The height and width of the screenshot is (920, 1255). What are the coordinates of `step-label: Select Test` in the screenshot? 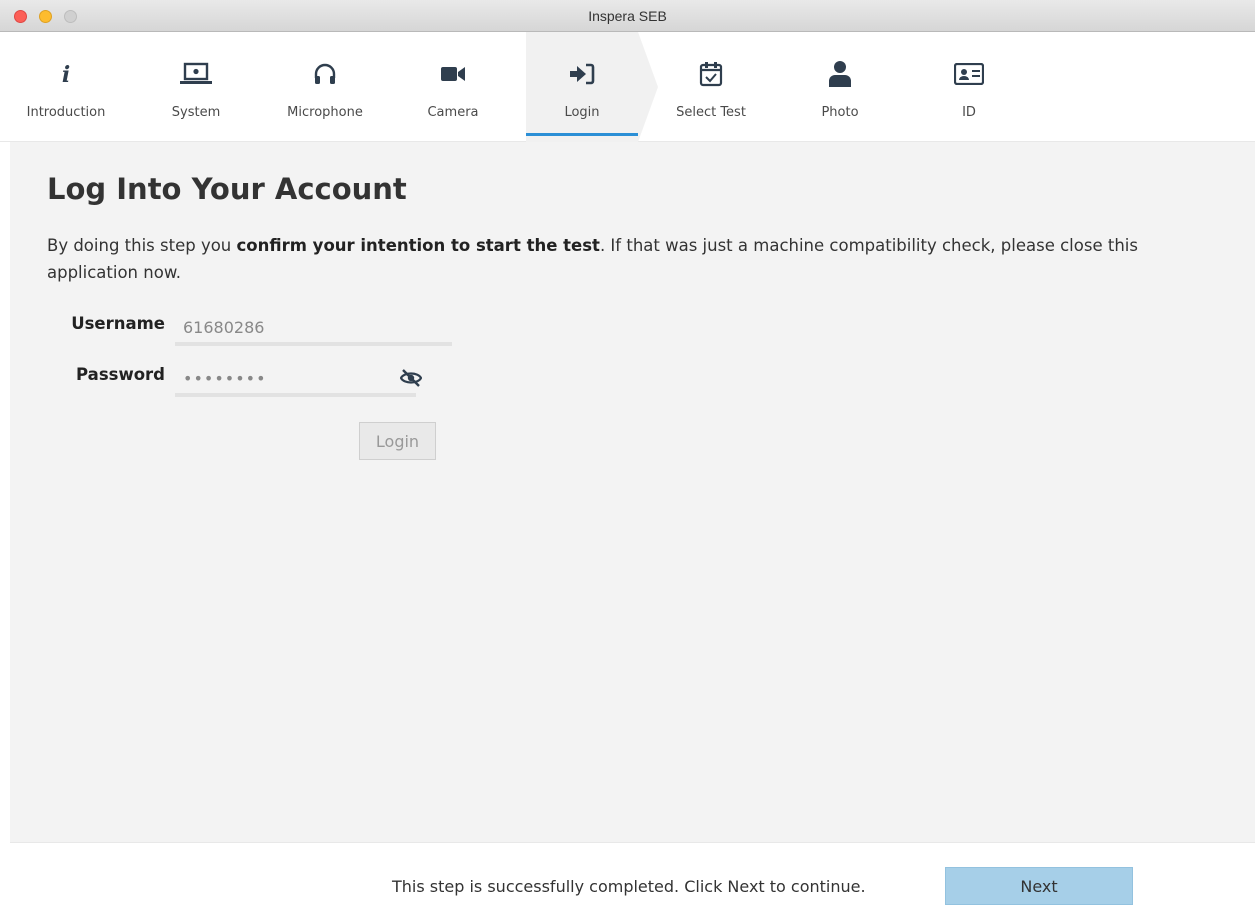 It's located at (711, 112).